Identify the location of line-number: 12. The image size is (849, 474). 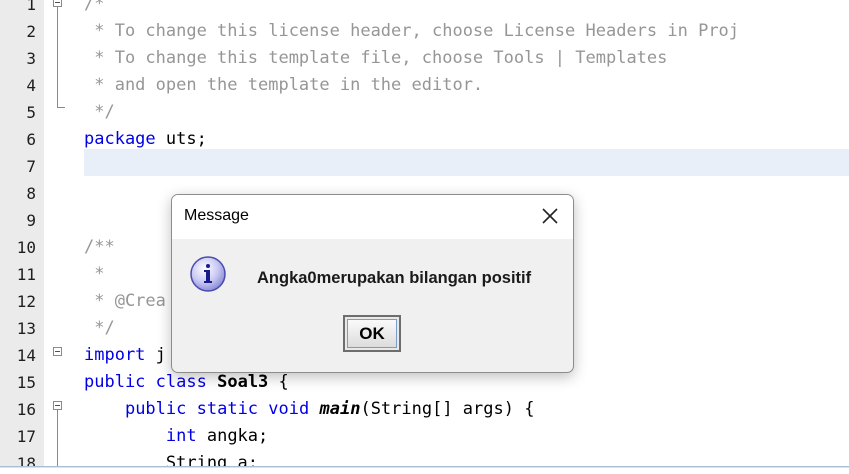
(26, 301).